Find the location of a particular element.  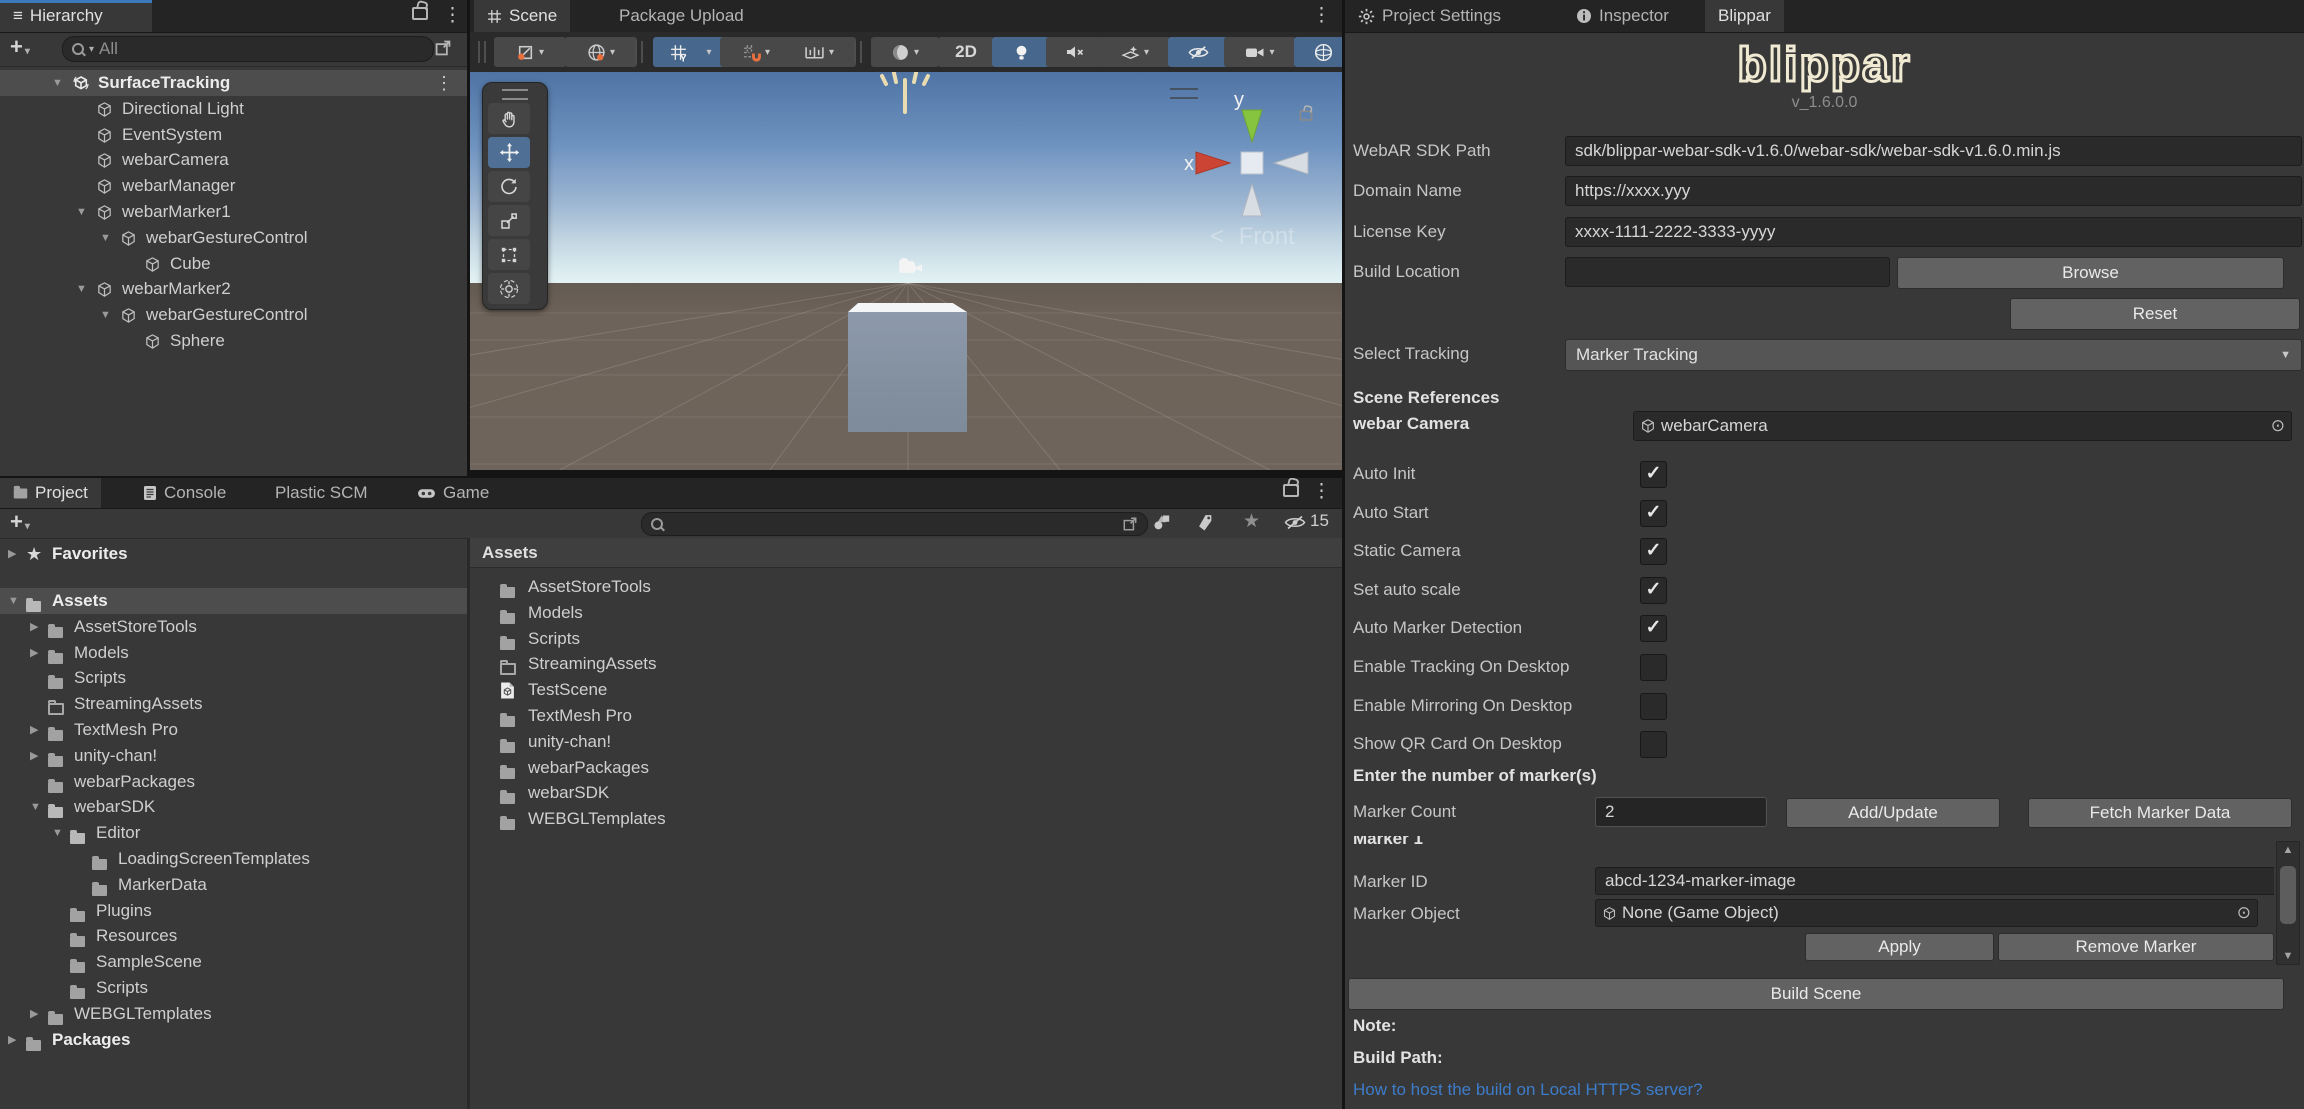

marker-scrollbar: ▲ ▼ is located at coordinates (2288, 903).